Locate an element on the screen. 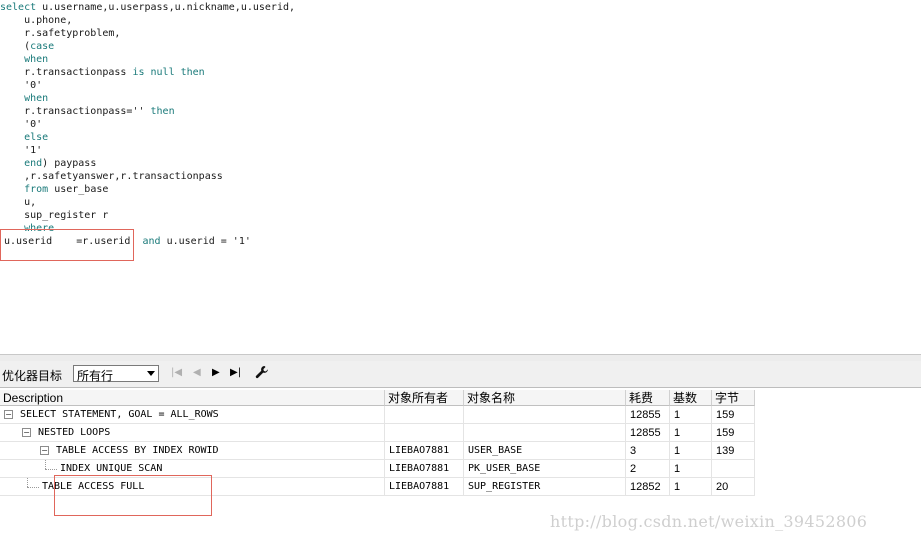  column-header-description: Description is located at coordinates (192, 398).